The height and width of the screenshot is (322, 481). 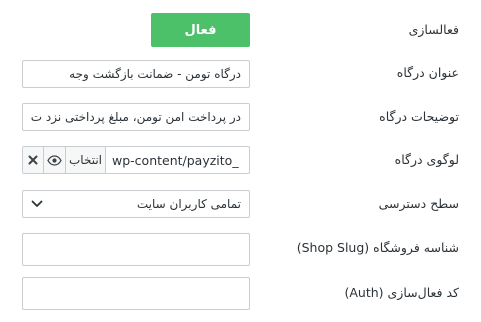 I want to click on gateway-description-input, so click(x=136, y=117).